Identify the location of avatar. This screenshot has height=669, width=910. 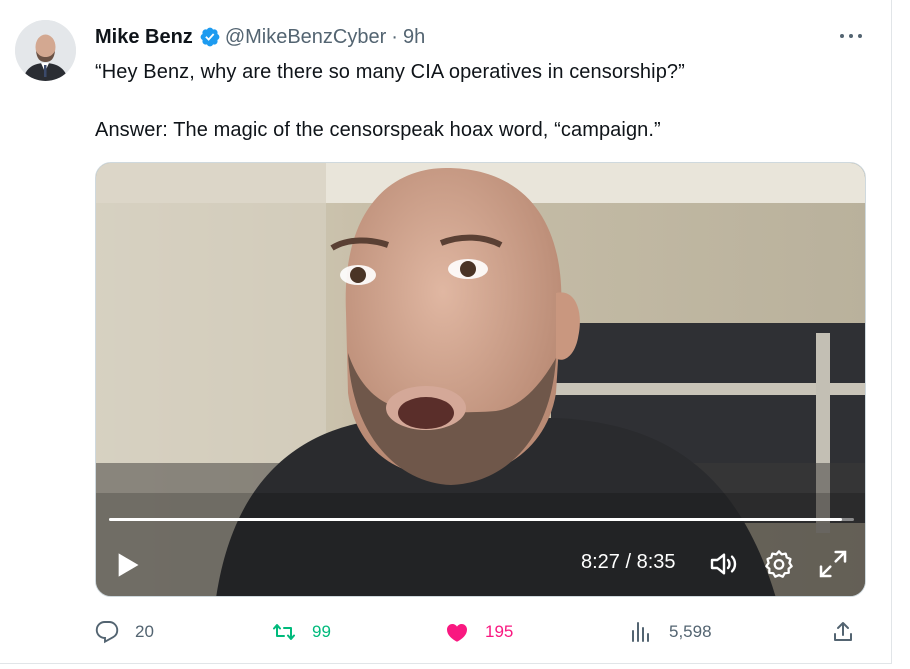
(45, 50).